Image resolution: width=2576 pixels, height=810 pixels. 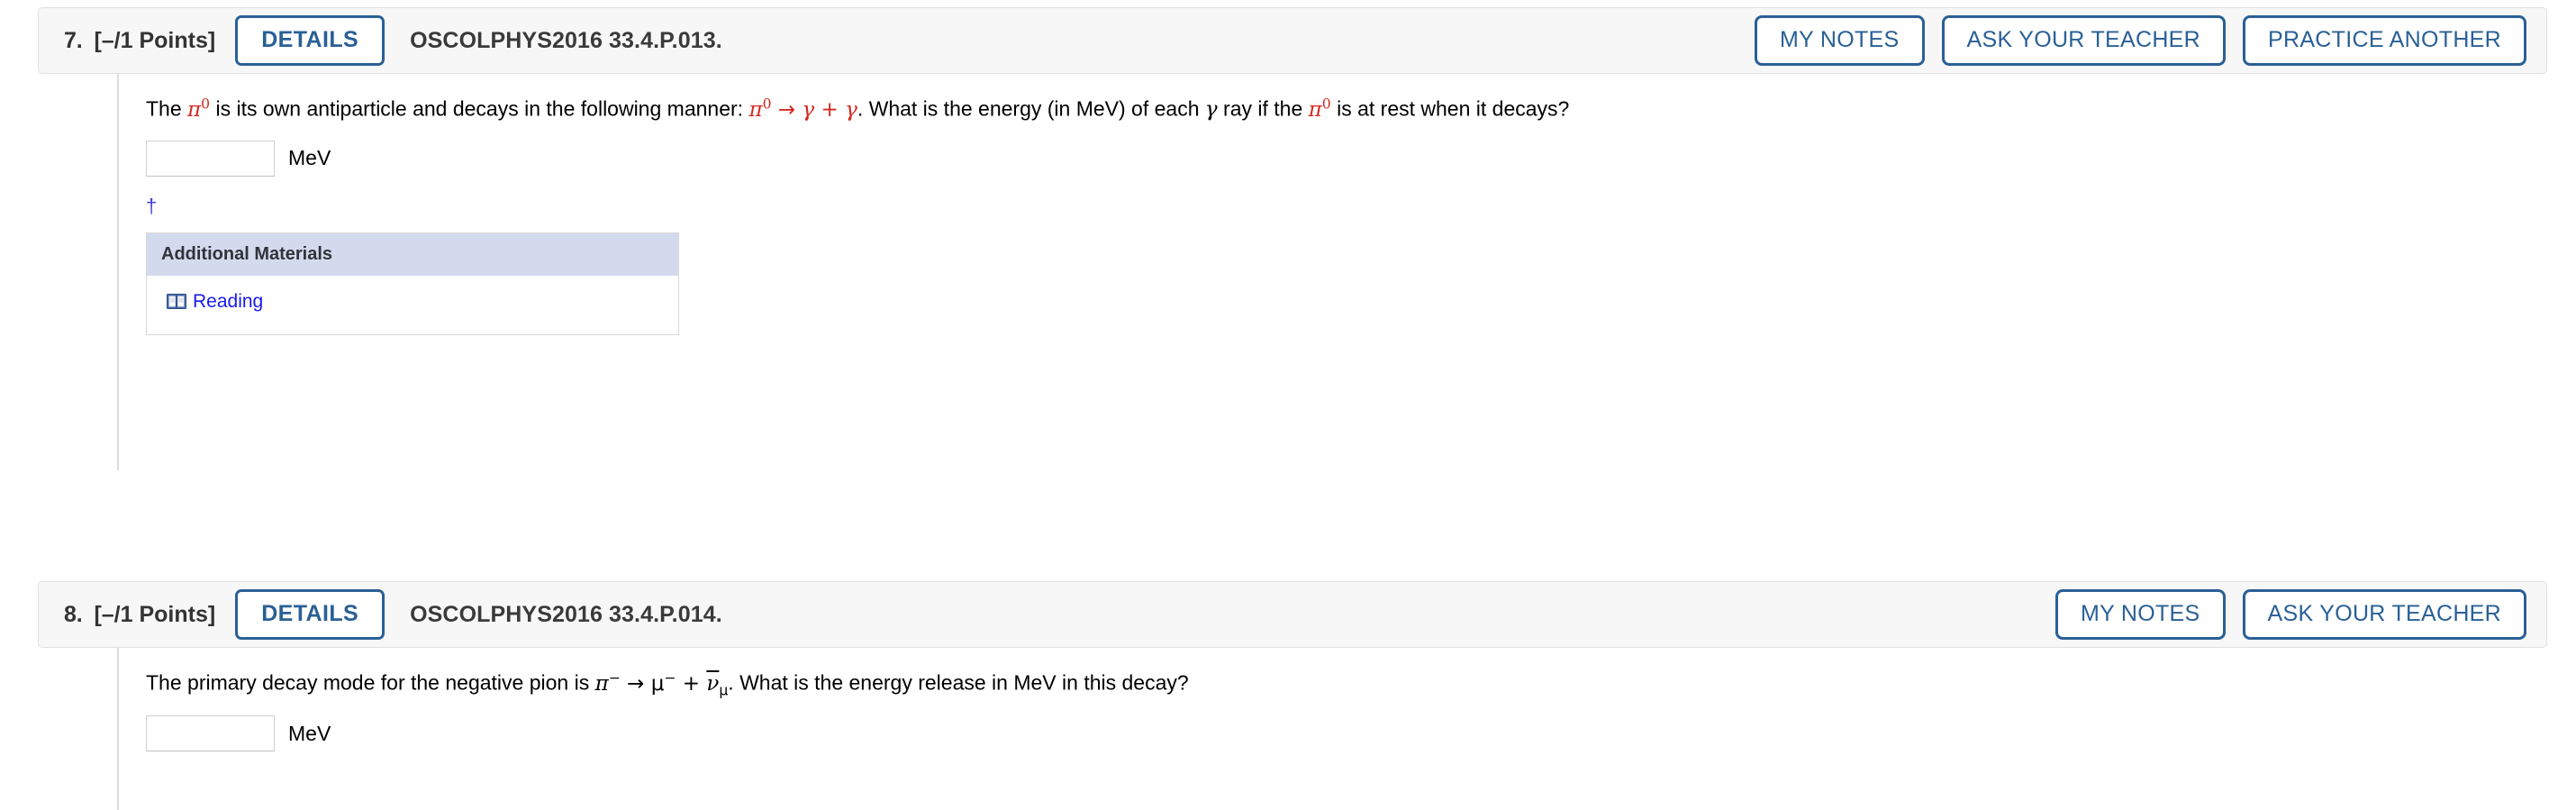 What do you see at coordinates (802, 108) in the screenshot?
I see `decay-equation: π0 → γ + γ` at bounding box center [802, 108].